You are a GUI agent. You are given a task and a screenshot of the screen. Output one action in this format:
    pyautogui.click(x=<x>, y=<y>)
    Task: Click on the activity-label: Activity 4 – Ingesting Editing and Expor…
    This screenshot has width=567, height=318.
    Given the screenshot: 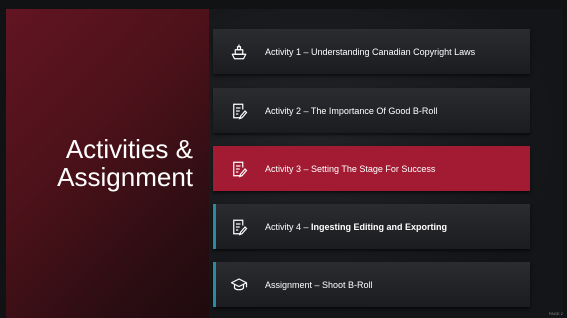 What is the action you would take?
    pyautogui.click(x=356, y=227)
    